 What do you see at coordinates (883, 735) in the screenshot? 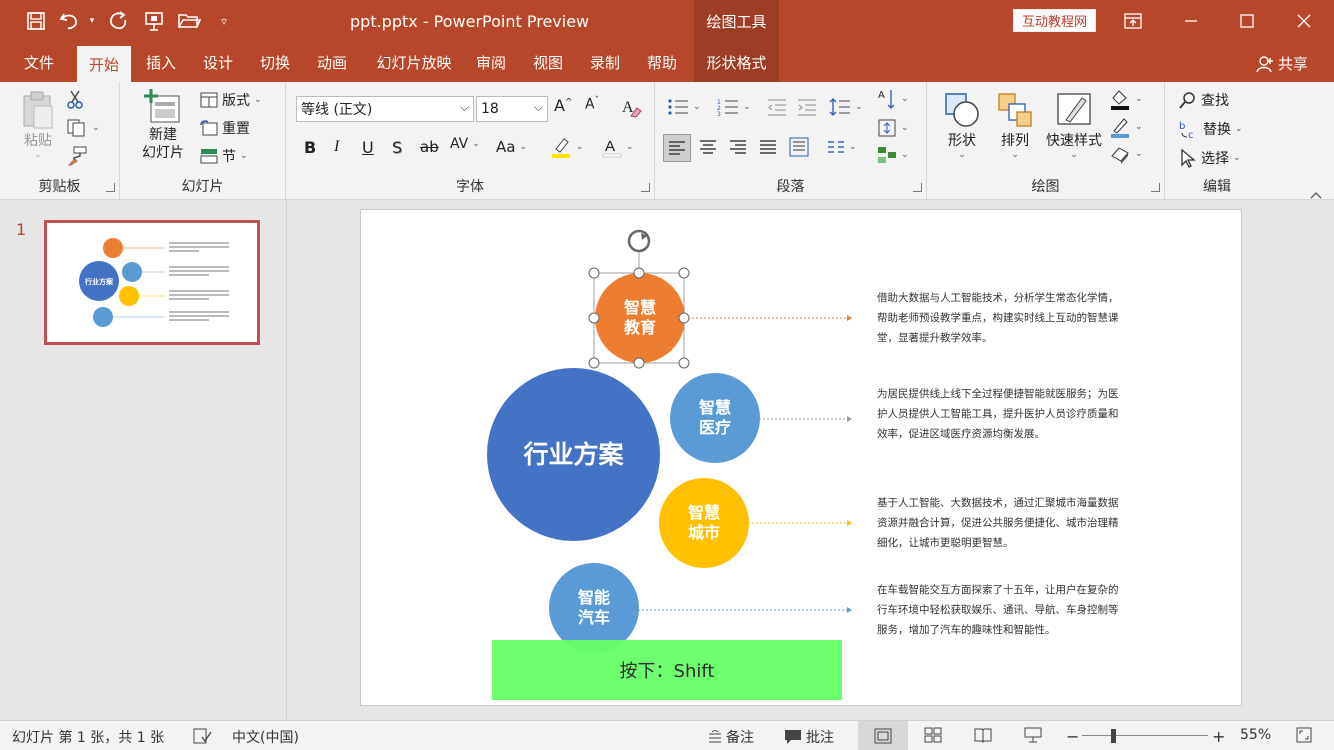
I see `normal-view-button` at bounding box center [883, 735].